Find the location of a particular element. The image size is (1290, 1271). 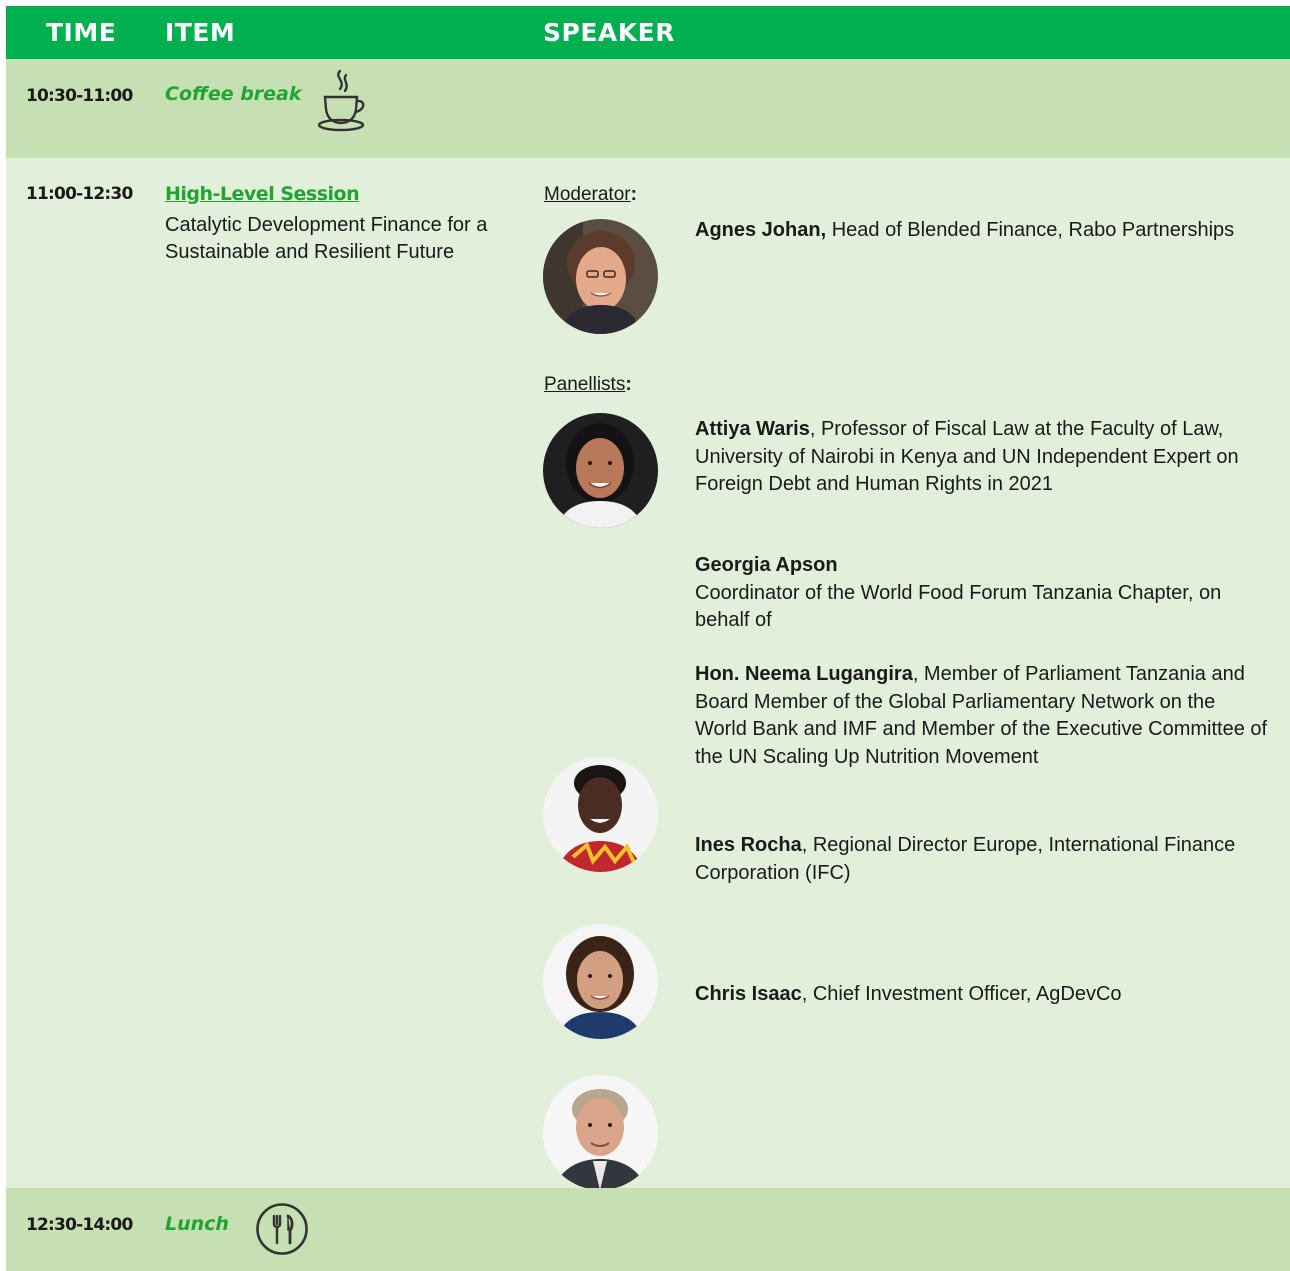

avatar-ines-rocha is located at coordinates (600, 981).